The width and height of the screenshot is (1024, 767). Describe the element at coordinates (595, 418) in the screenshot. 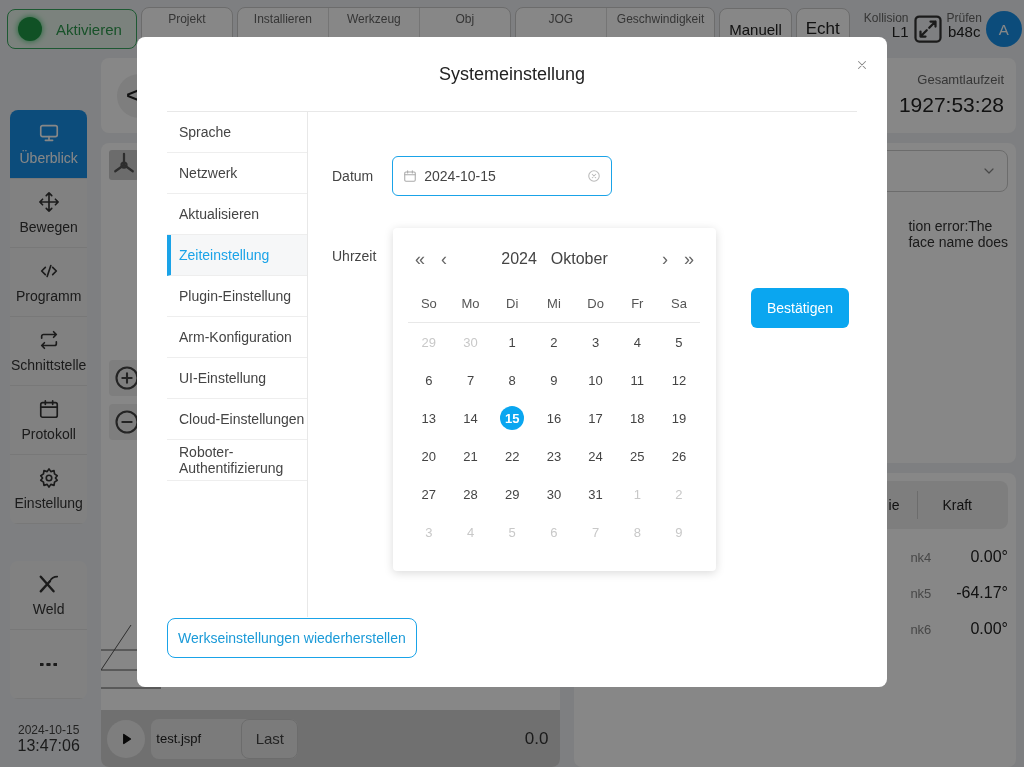

I see `day-cell: 17` at that location.